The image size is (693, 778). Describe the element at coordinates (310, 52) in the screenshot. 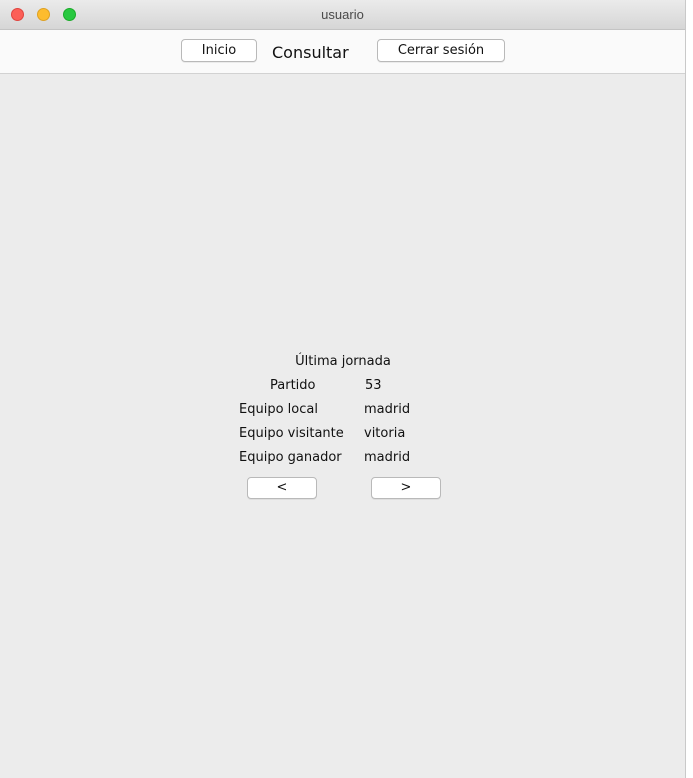

I see `consultar-label: Consultar` at that location.